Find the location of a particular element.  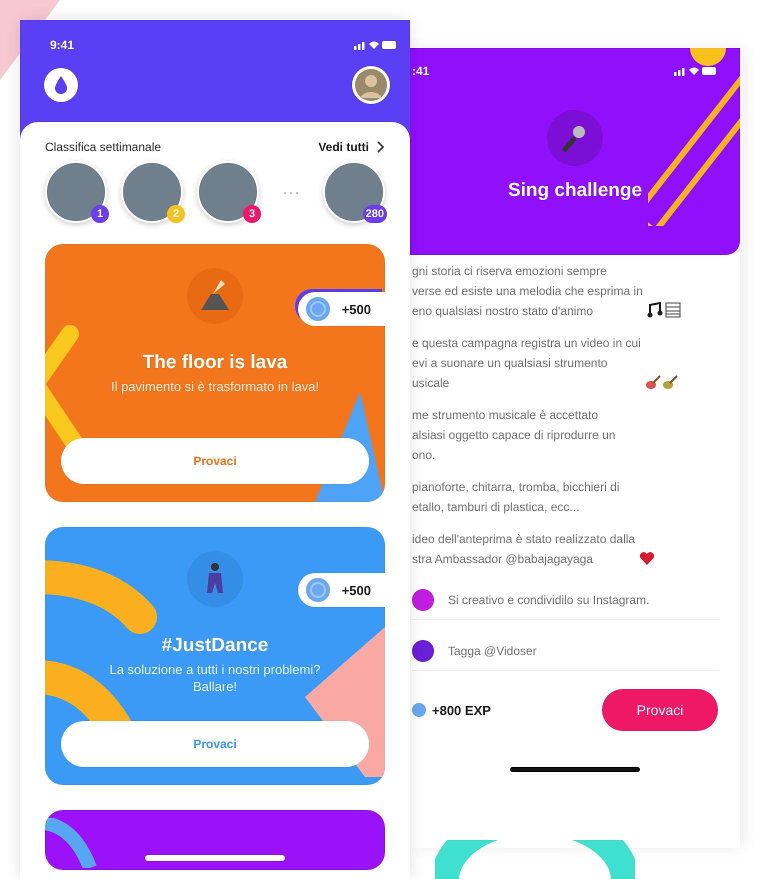

step-text: Tagga @Vidoser is located at coordinates (492, 651).